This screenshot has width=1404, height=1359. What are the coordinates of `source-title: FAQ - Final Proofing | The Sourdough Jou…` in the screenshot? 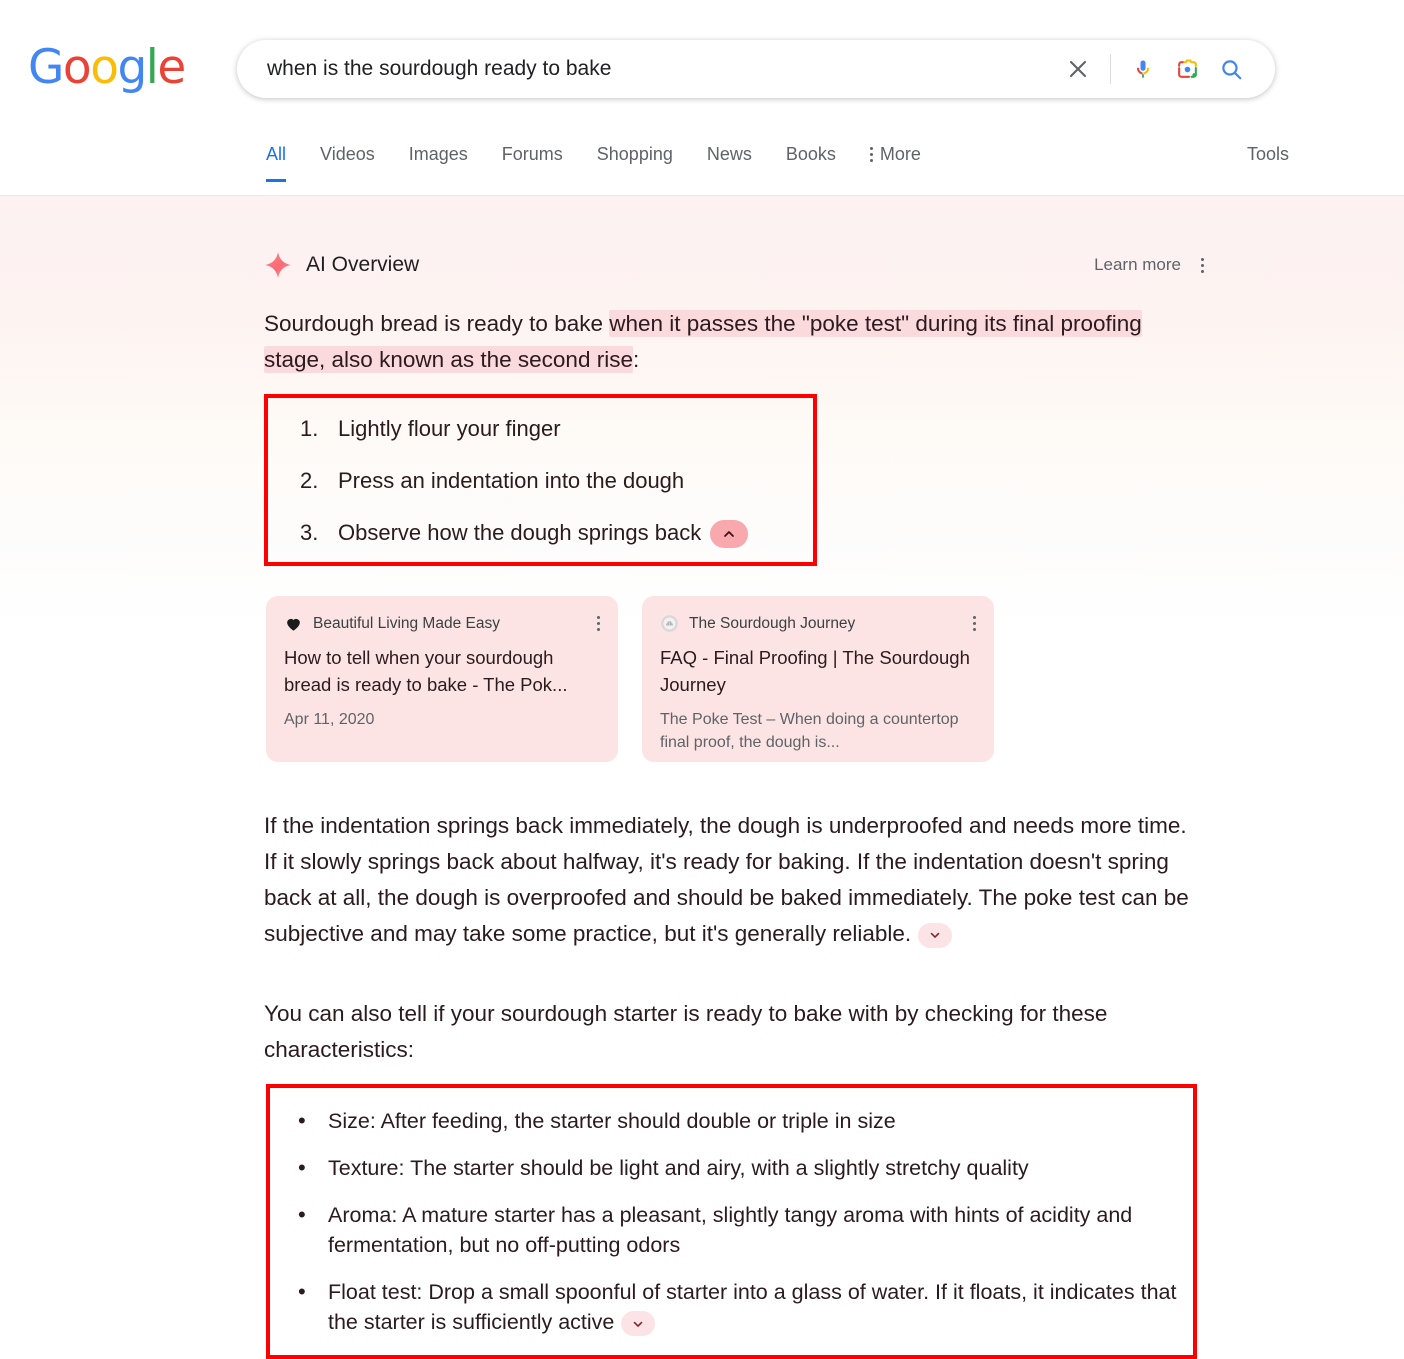 It's located at (815, 671).